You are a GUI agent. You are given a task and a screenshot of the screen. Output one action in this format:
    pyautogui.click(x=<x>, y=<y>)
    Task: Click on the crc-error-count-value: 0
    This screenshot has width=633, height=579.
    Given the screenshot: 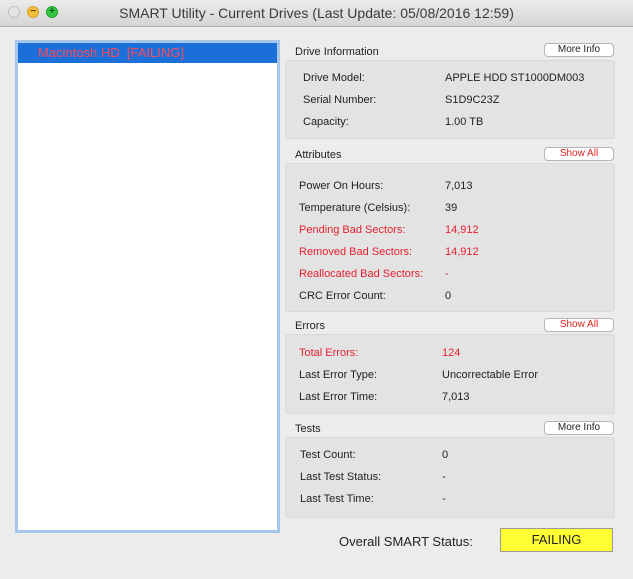 What is the action you would take?
    pyautogui.click(x=448, y=296)
    